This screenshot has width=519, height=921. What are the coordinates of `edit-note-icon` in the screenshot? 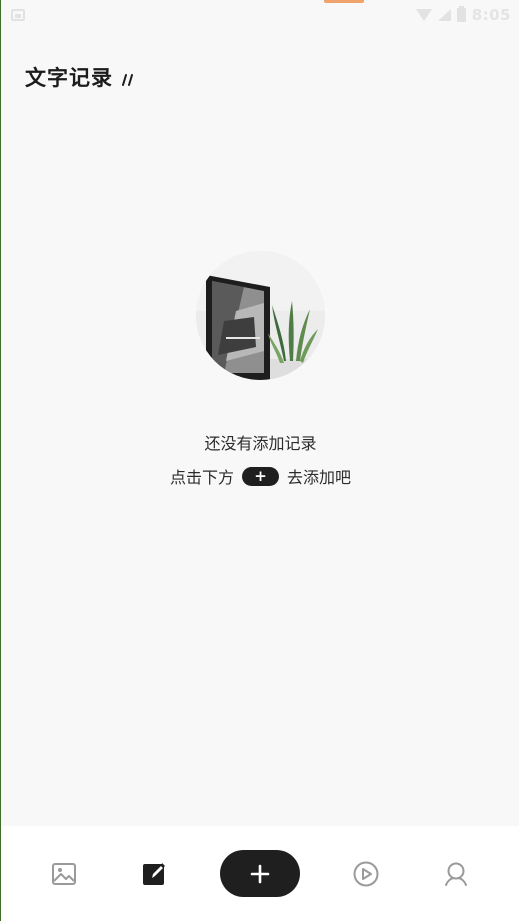 It's located at (154, 873).